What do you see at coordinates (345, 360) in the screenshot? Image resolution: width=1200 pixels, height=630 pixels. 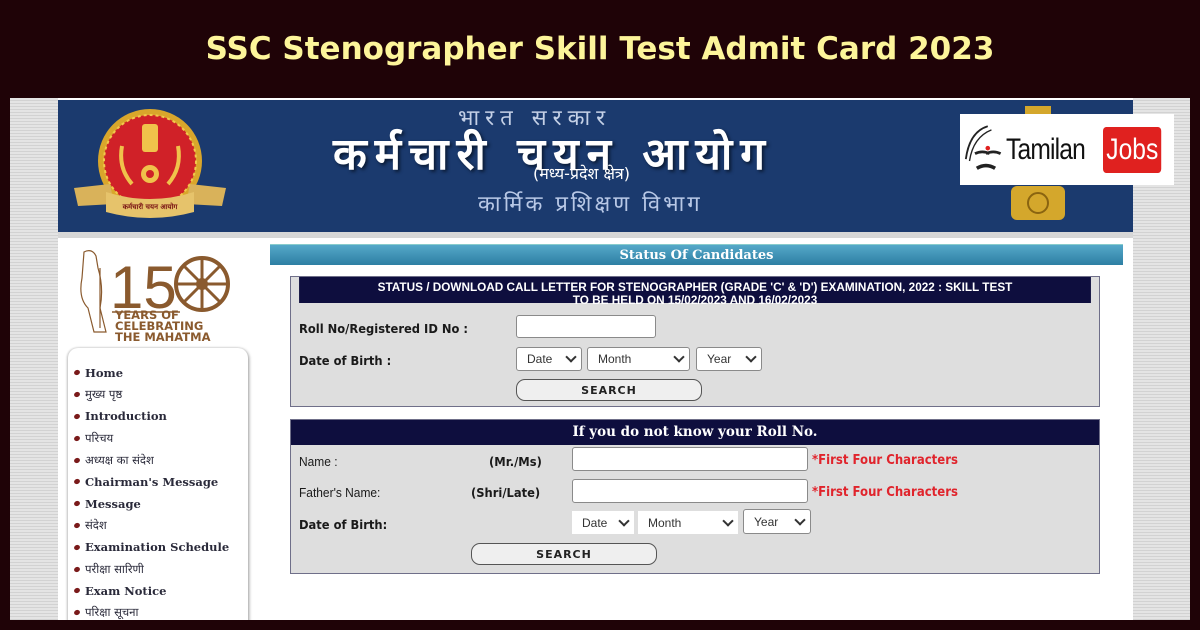 I see `dob-label: Date of Birth :` at bounding box center [345, 360].